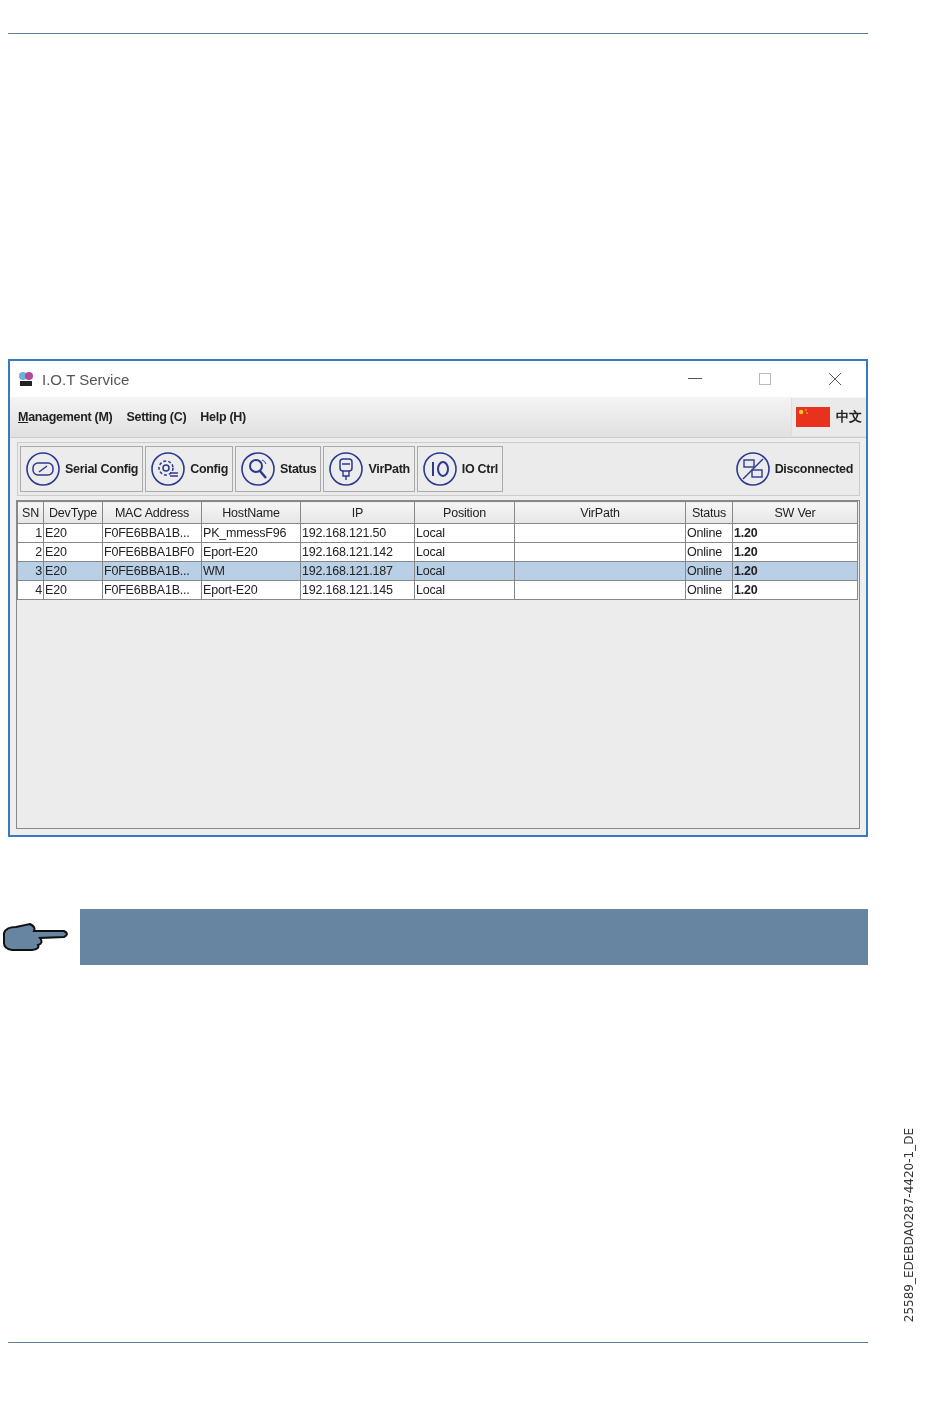 This screenshot has width=950, height=1402. Describe the element at coordinates (26, 379) in the screenshot. I see `app-logo-icon` at that location.